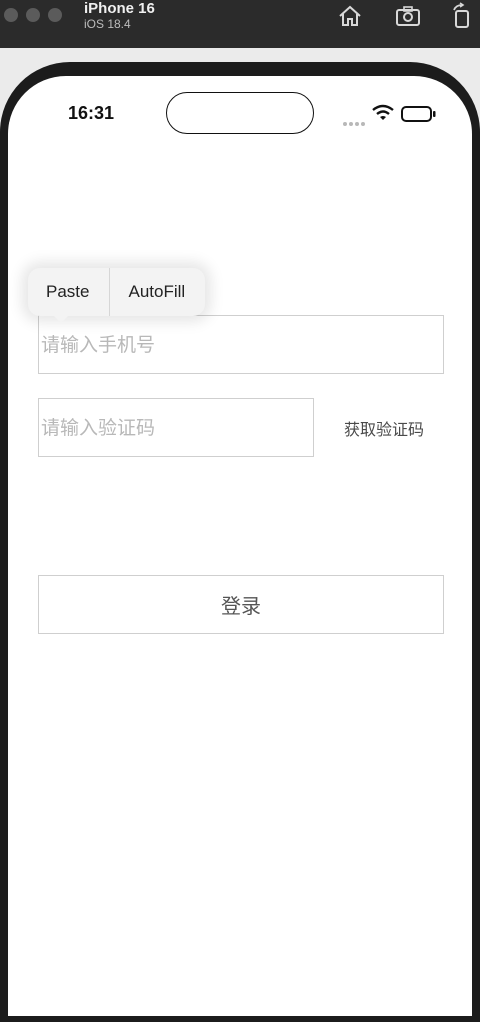 Image resolution: width=480 pixels, height=1022 pixels. I want to click on screenshot-icon, so click(408, 16).